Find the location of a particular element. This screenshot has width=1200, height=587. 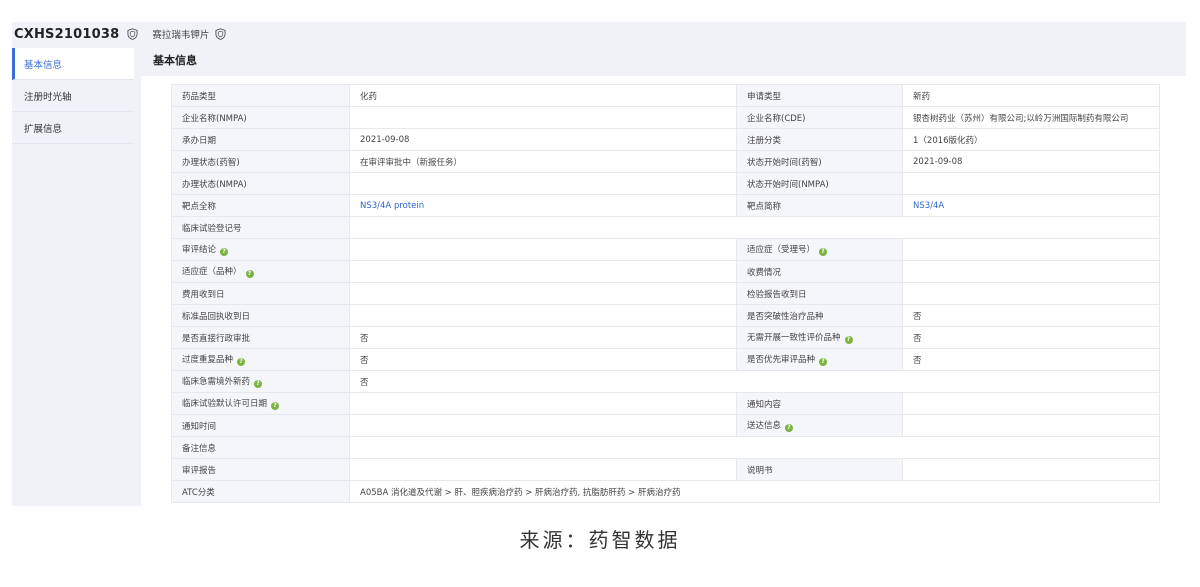

field-label: 通知内容 is located at coordinates (819, 403).